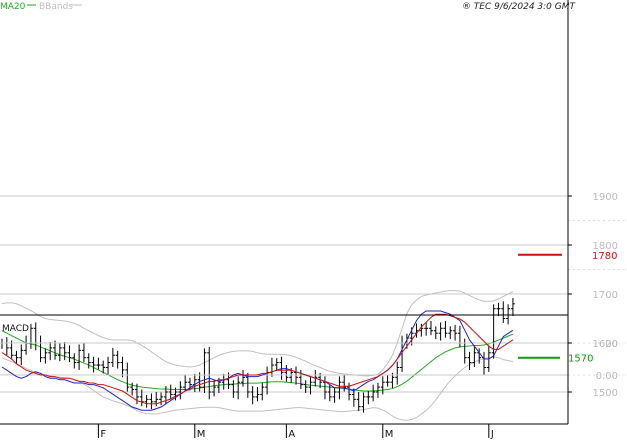  Describe the element at coordinates (103, 434) in the screenshot. I see `x-axis-label: F` at that location.